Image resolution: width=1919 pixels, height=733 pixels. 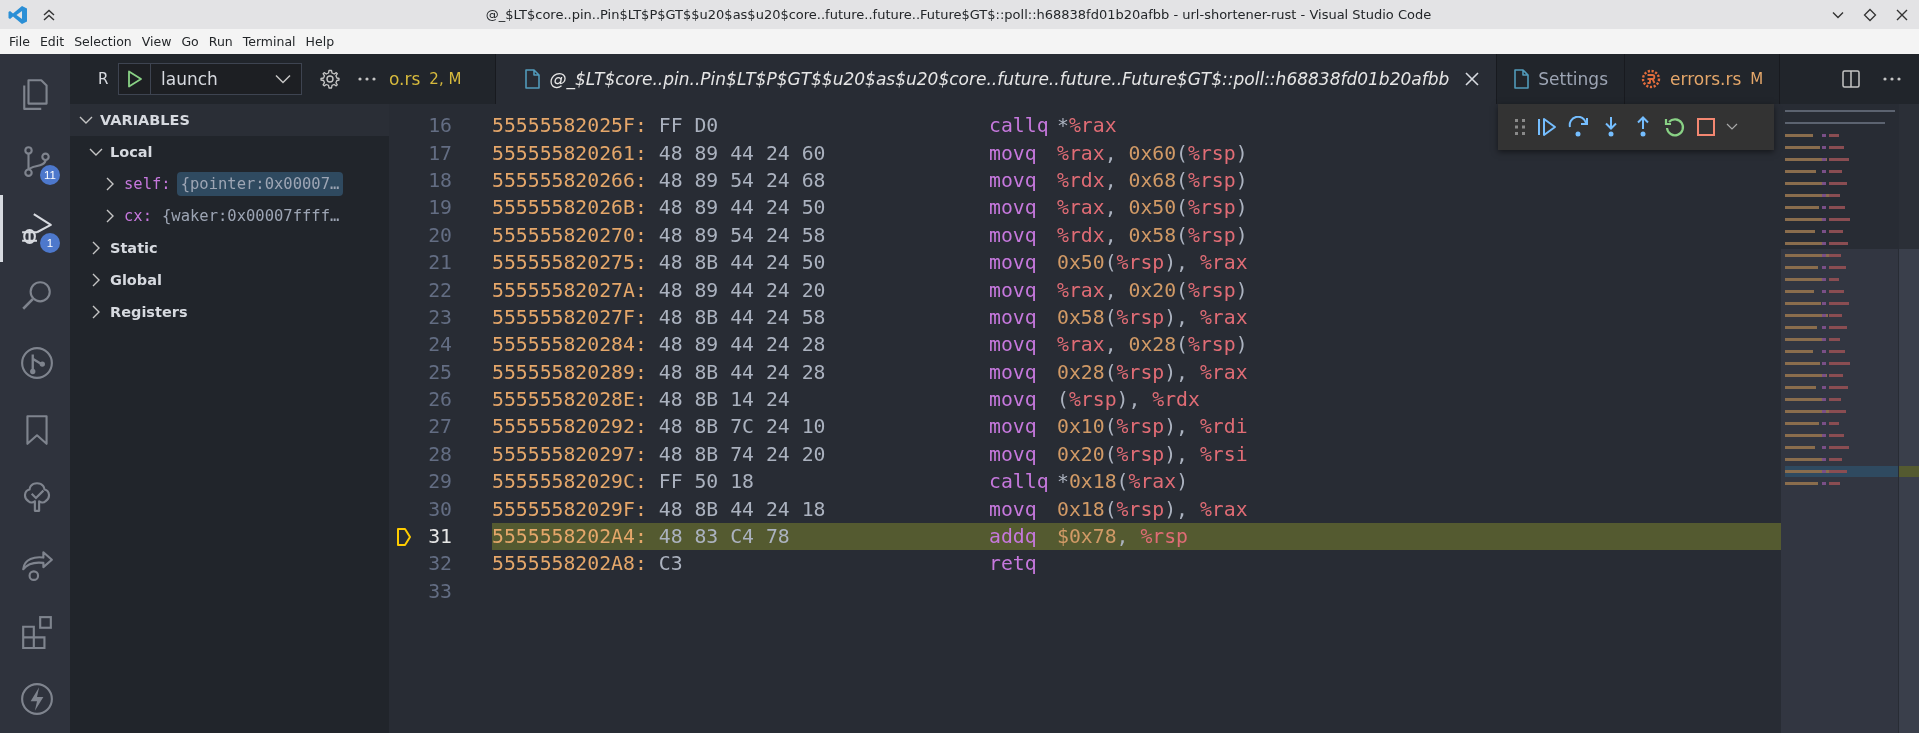 I want to click on operands: *%rax, so click(x=1087, y=126).